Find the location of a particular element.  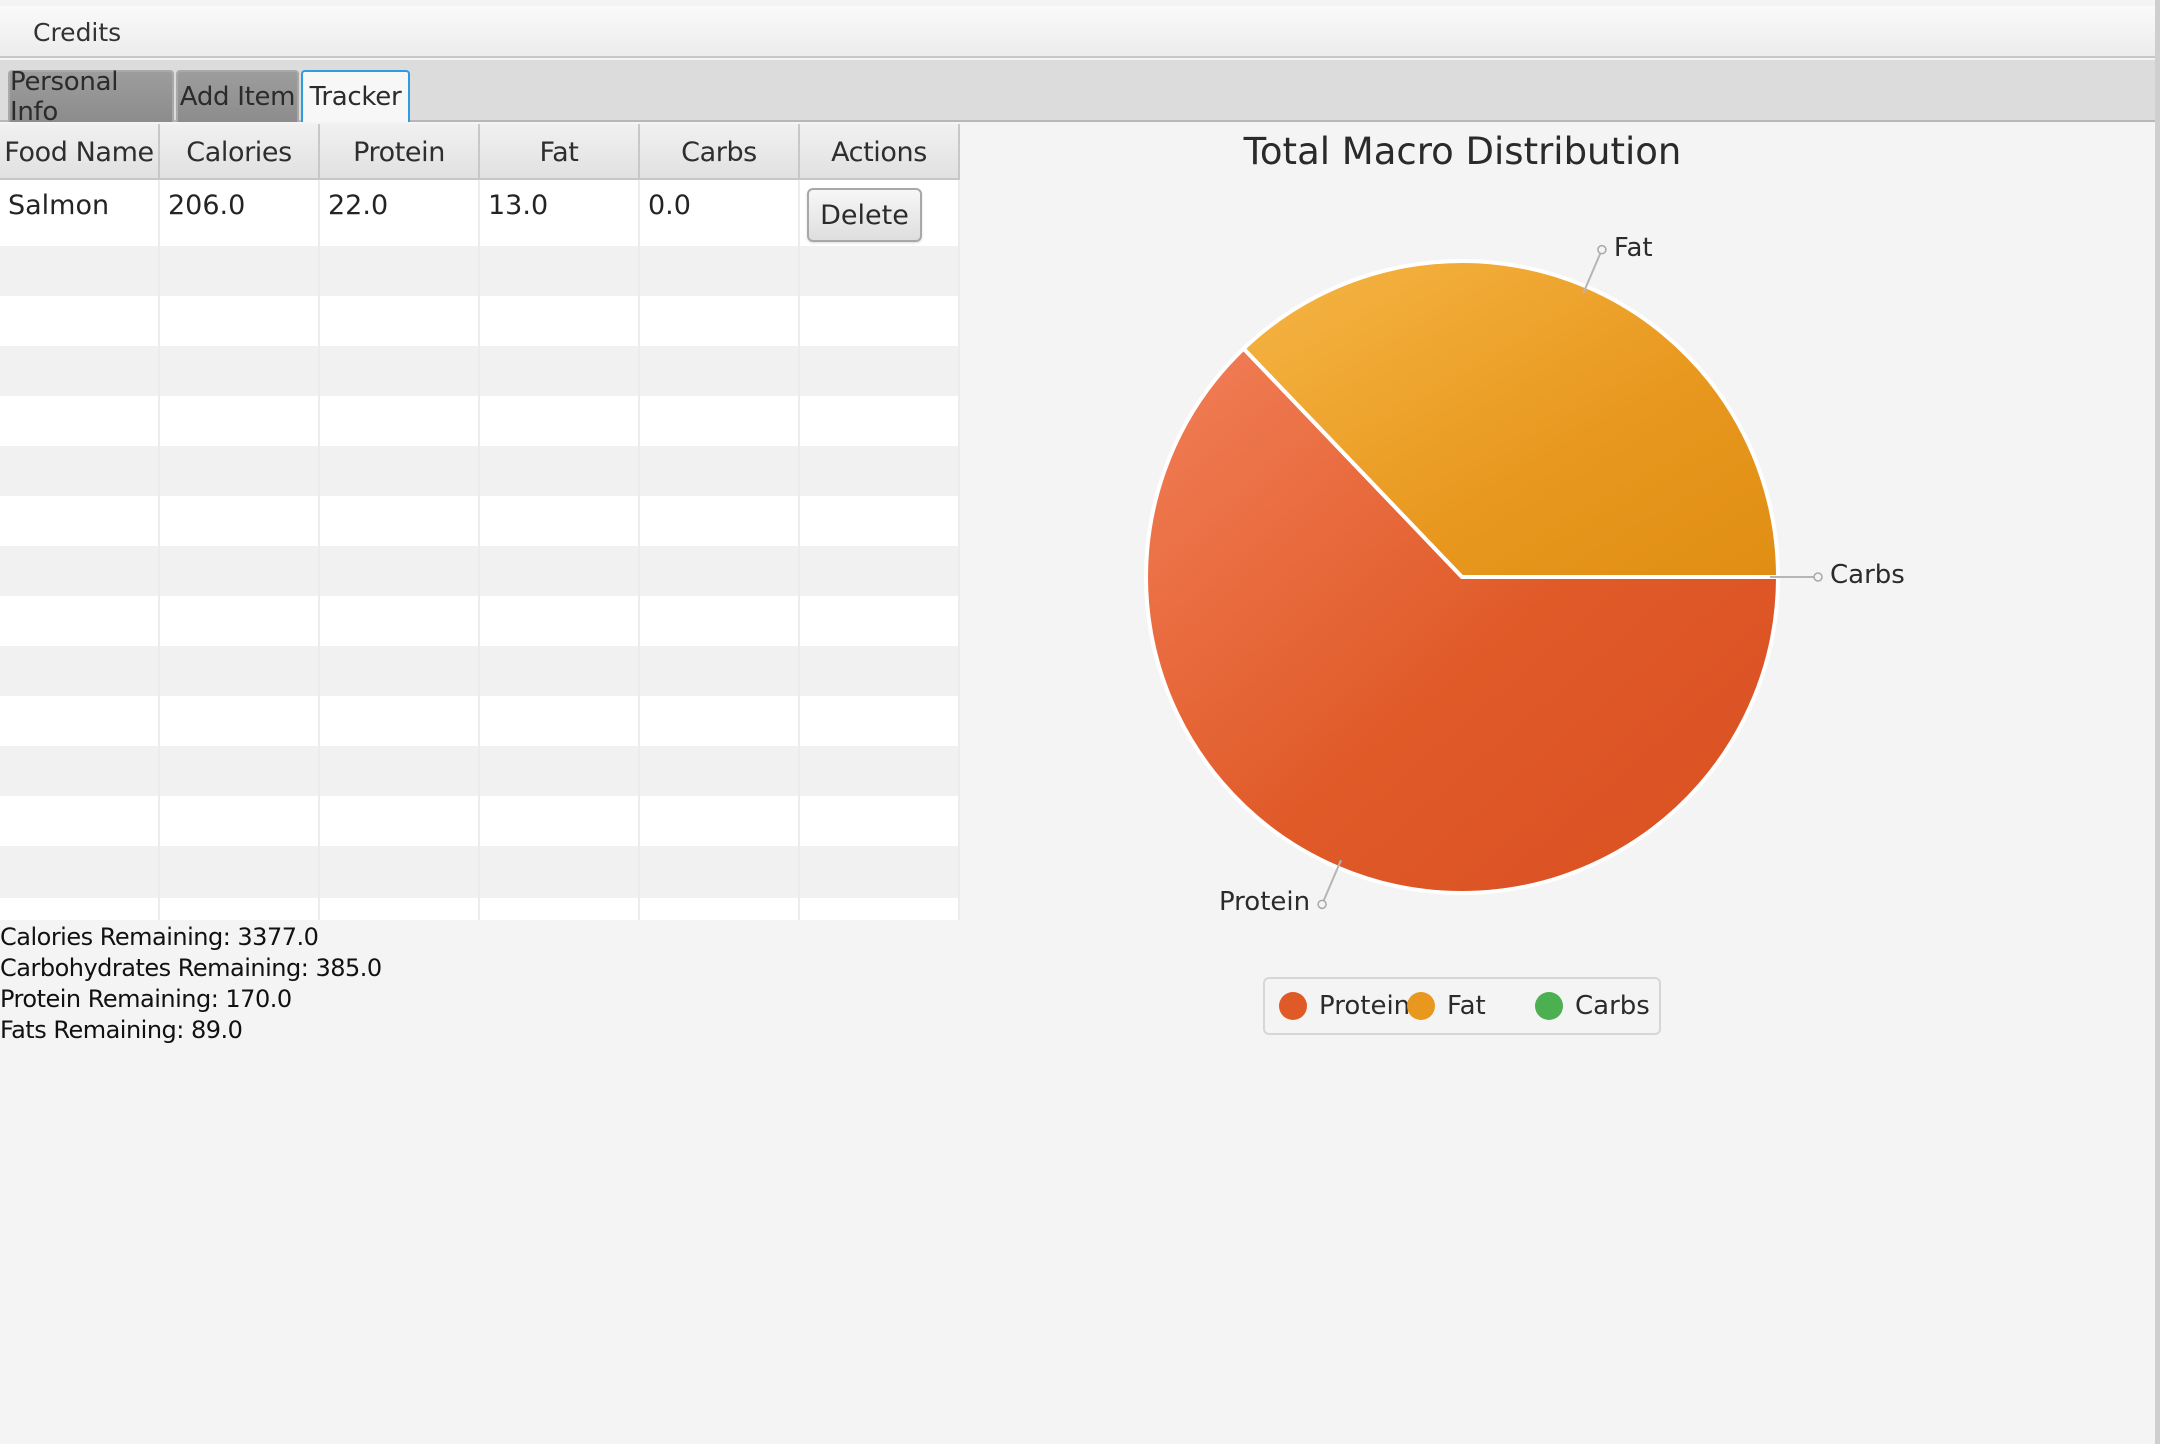

leader-dot-protein is located at coordinates (1322, 904).